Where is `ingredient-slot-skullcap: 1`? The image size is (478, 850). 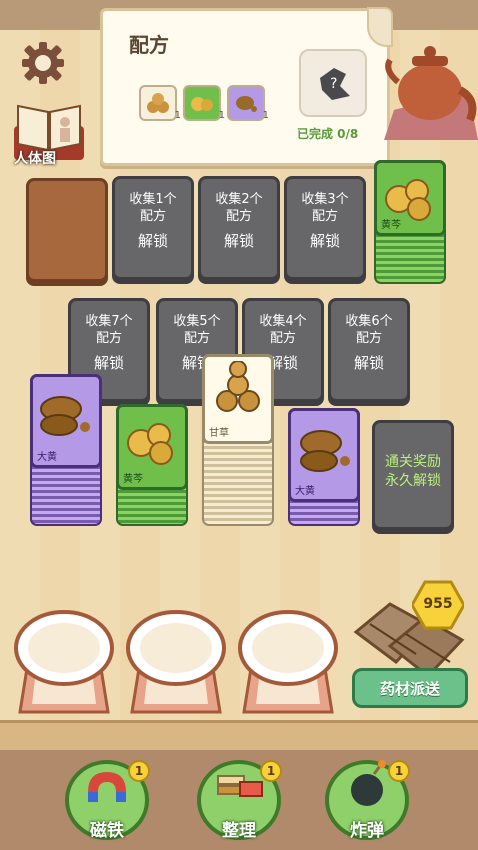 ingredient-slot-skullcap: 1 is located at coordinates (204, 103).